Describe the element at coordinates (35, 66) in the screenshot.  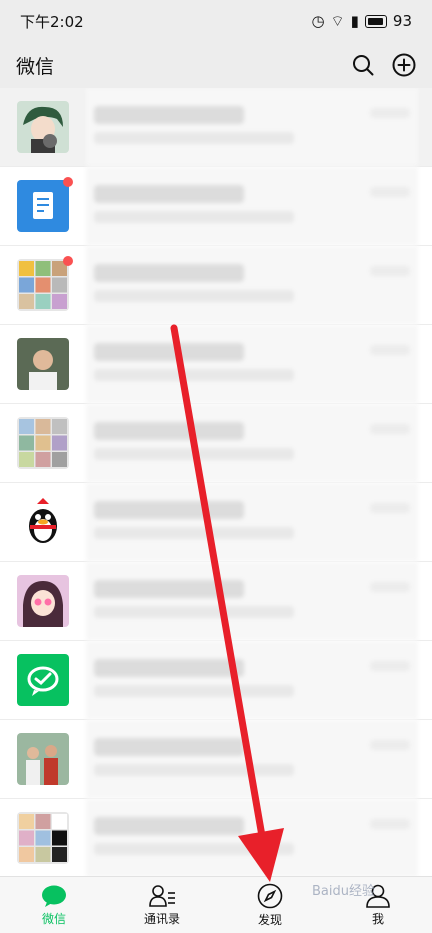
I see `page-title: 微信` at that location.